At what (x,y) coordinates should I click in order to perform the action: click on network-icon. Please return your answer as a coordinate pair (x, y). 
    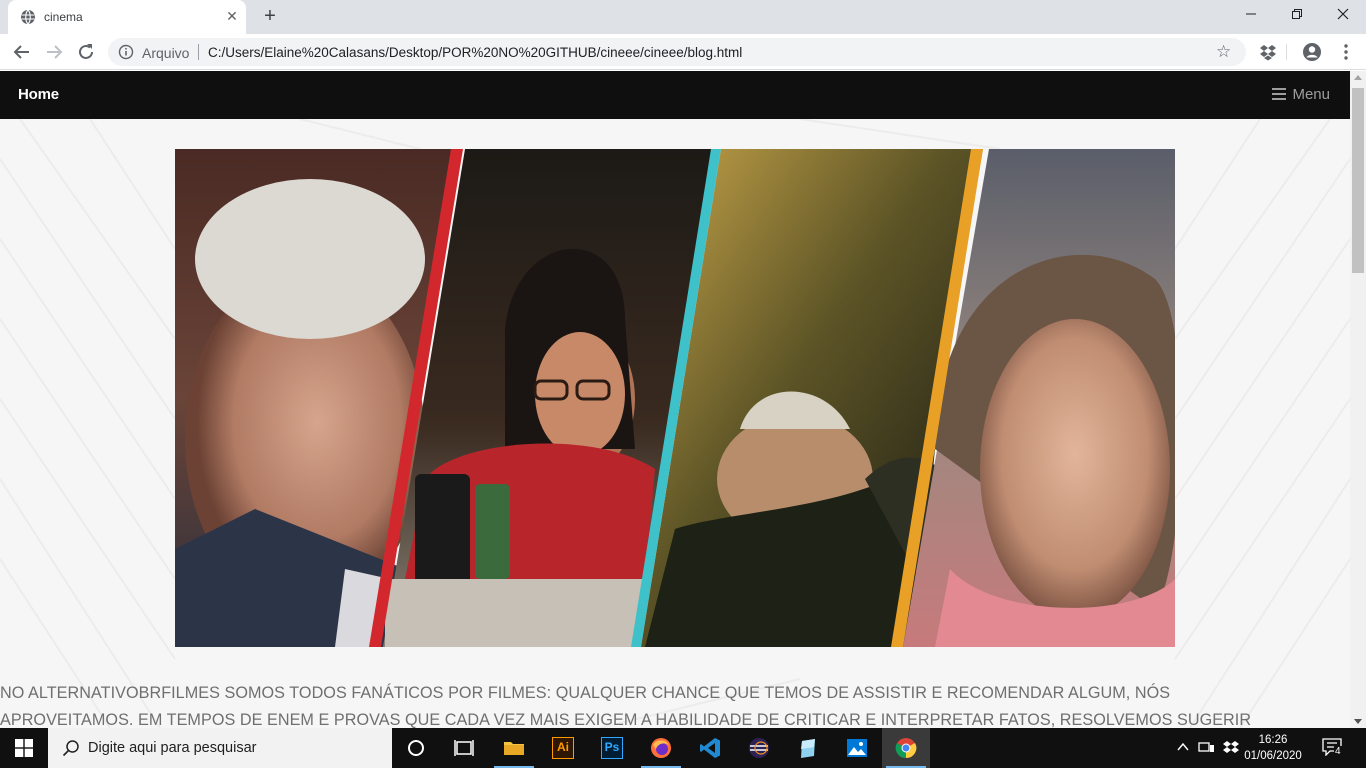
    Looking at the image, I should click on (1207, 747).